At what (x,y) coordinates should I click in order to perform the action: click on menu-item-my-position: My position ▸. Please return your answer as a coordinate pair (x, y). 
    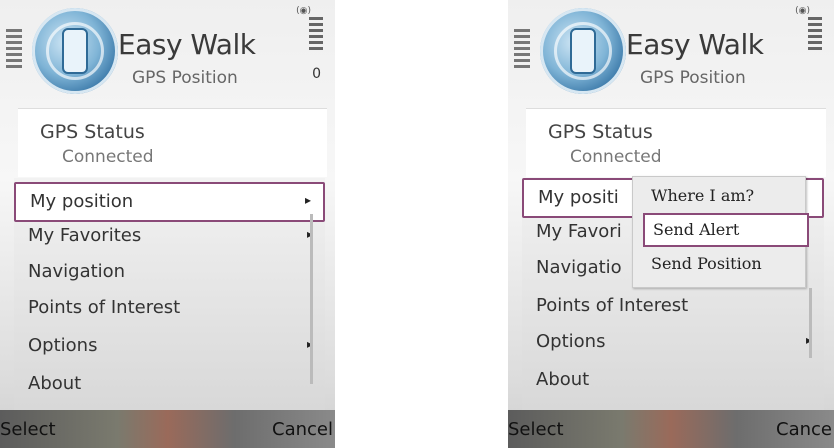
    Looking at the image, I should click on (169, 202).